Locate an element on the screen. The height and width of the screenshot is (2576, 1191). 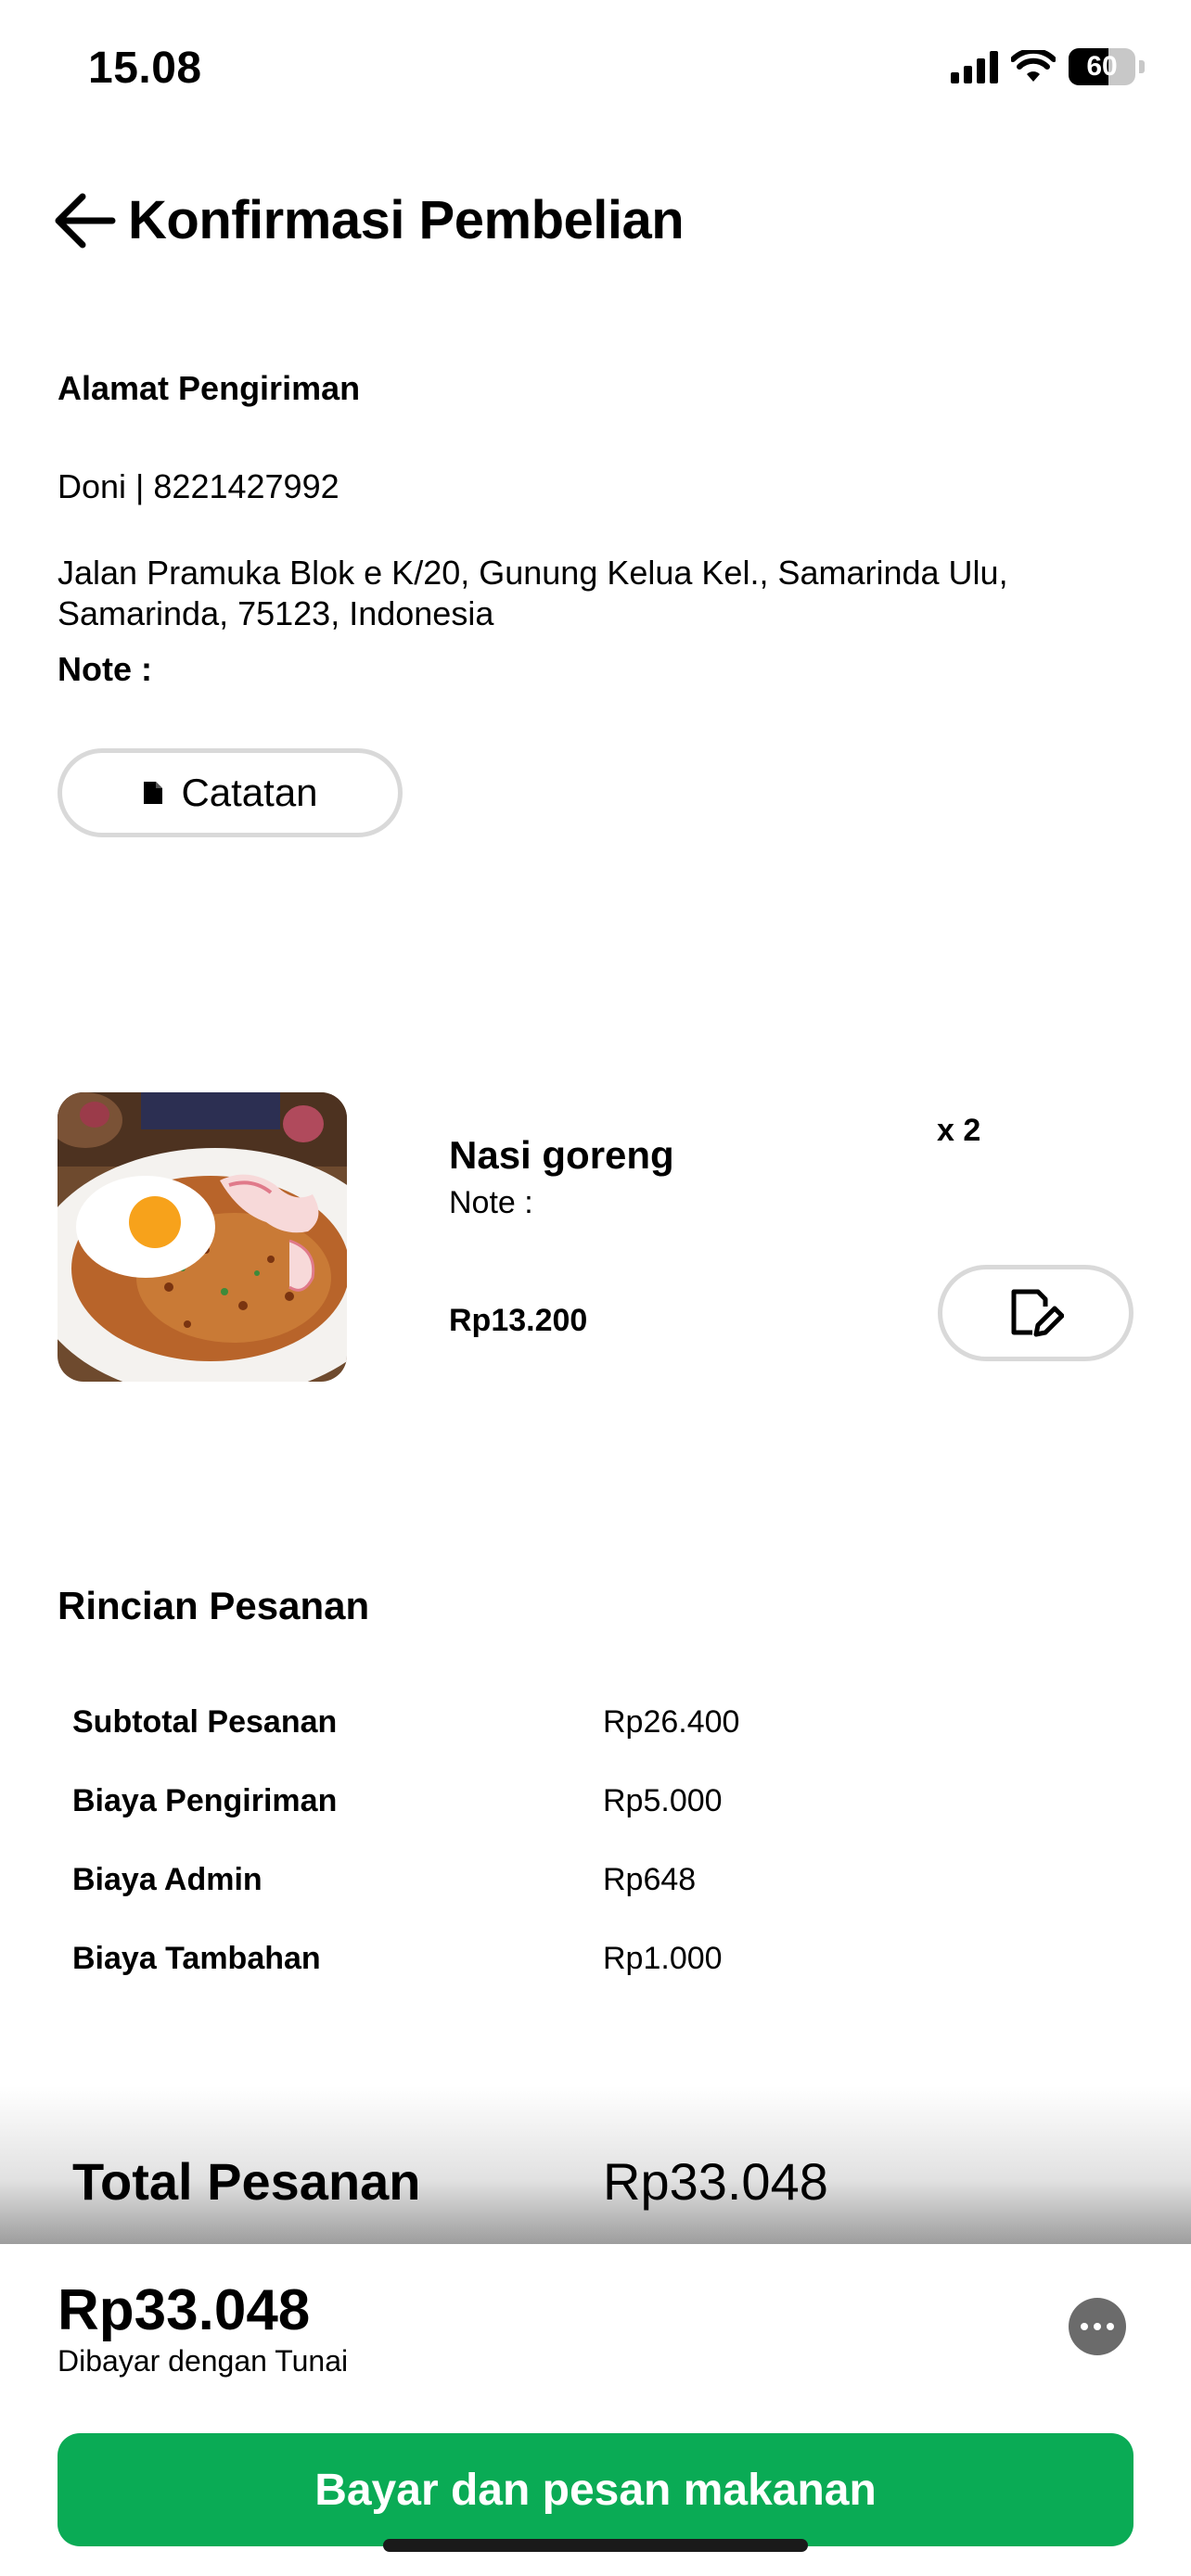
address-contact: Doni | 8221427992 is located at coordinates (198, 486).